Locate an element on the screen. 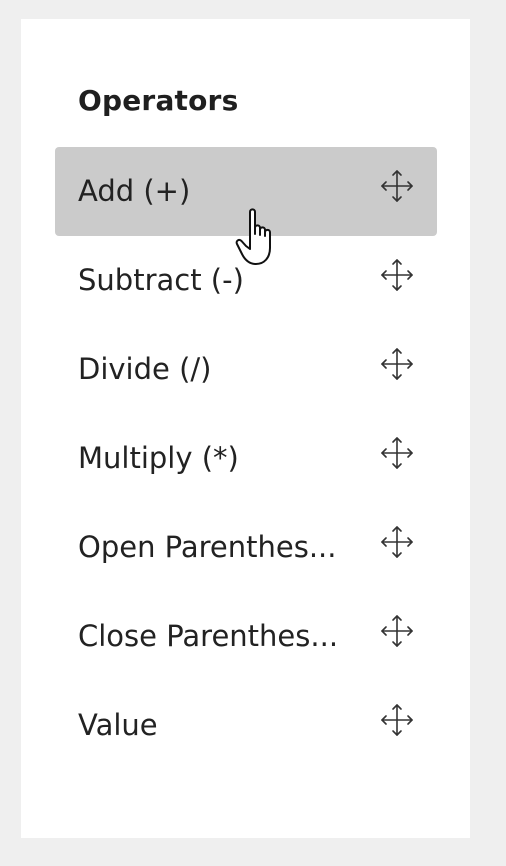 The width and height of the screenshot is (506, 866). operator-label: Multiply (*) is located at coordinates (158, 458).